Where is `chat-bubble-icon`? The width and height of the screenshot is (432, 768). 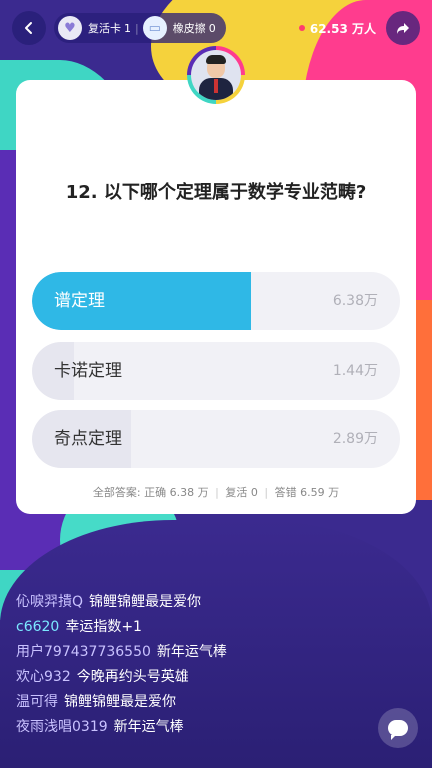
chat-bubble-icon is located at coordinates (398, 730).